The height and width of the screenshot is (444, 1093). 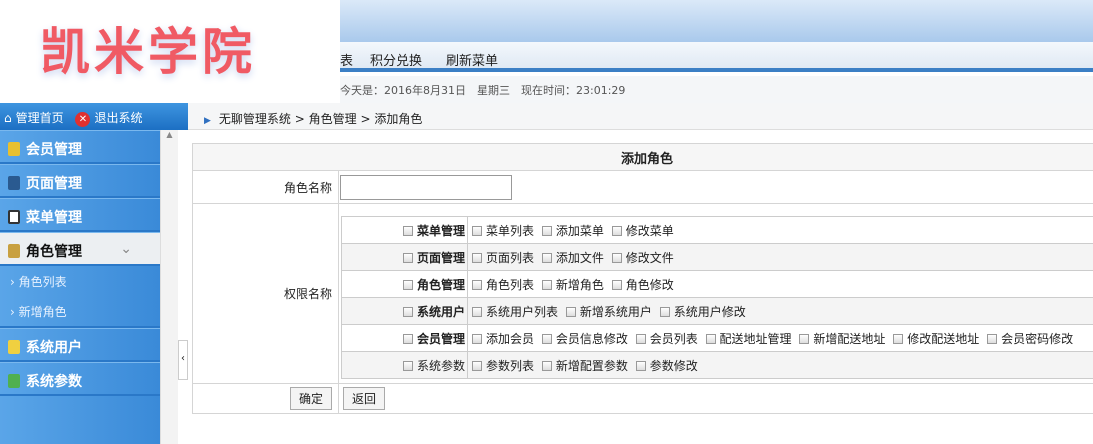 I want to click on confirm-button: 确定, so click(x=310, y=398).